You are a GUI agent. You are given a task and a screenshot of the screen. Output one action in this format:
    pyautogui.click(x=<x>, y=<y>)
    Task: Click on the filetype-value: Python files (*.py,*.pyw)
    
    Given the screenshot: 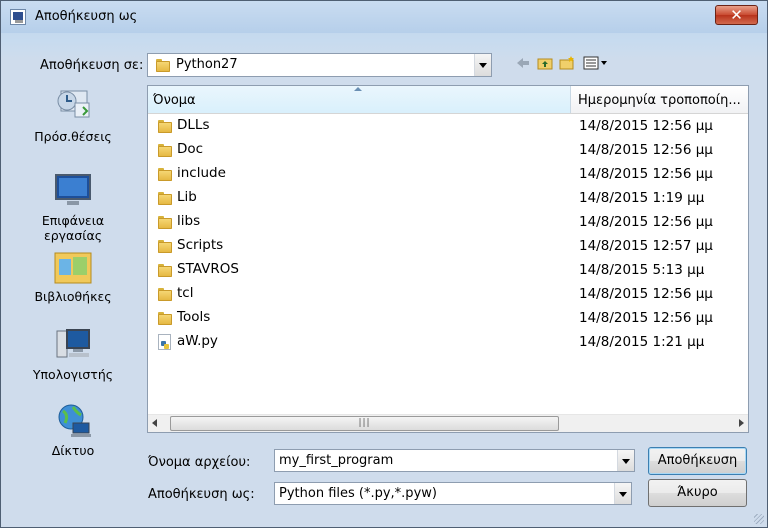 What is the action you would take?
    pyautogui.click(x=358, y=493)
    